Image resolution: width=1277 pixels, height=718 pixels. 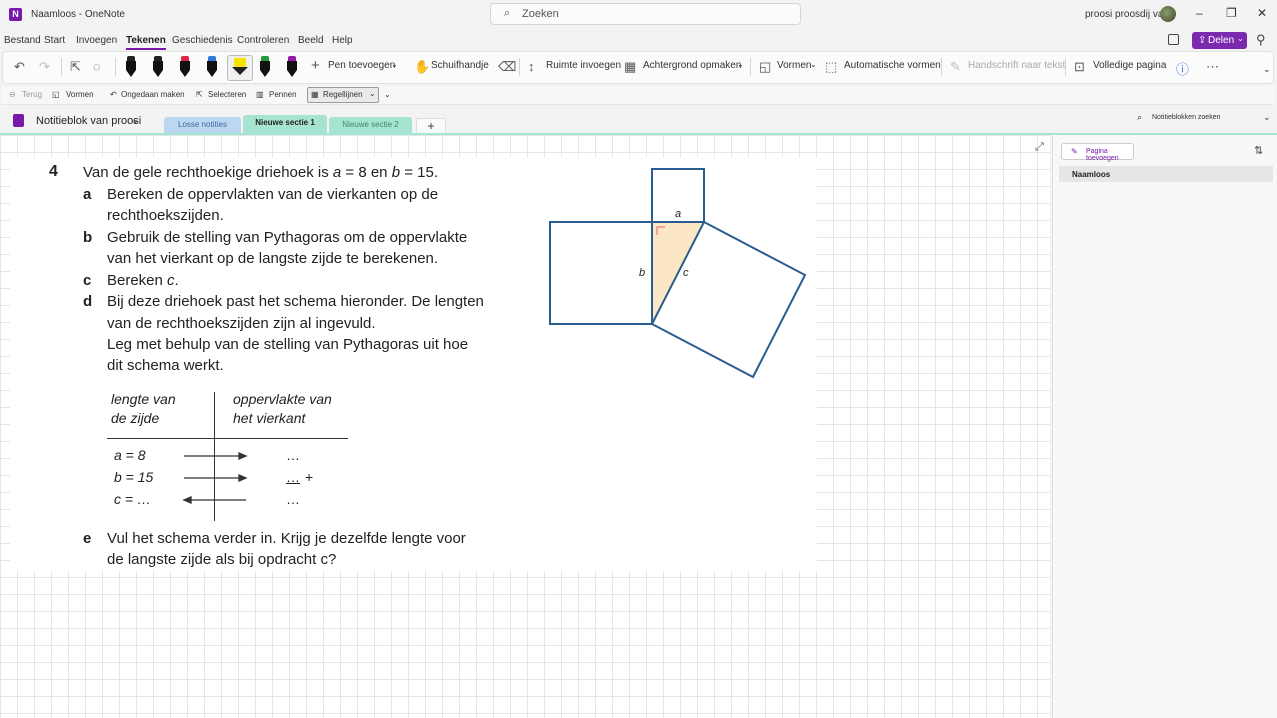 What do you see at coordinates (96, 40) in the screenshot?
I see `menu-invoegen: Invoegen` at bounding box center [96, 40].